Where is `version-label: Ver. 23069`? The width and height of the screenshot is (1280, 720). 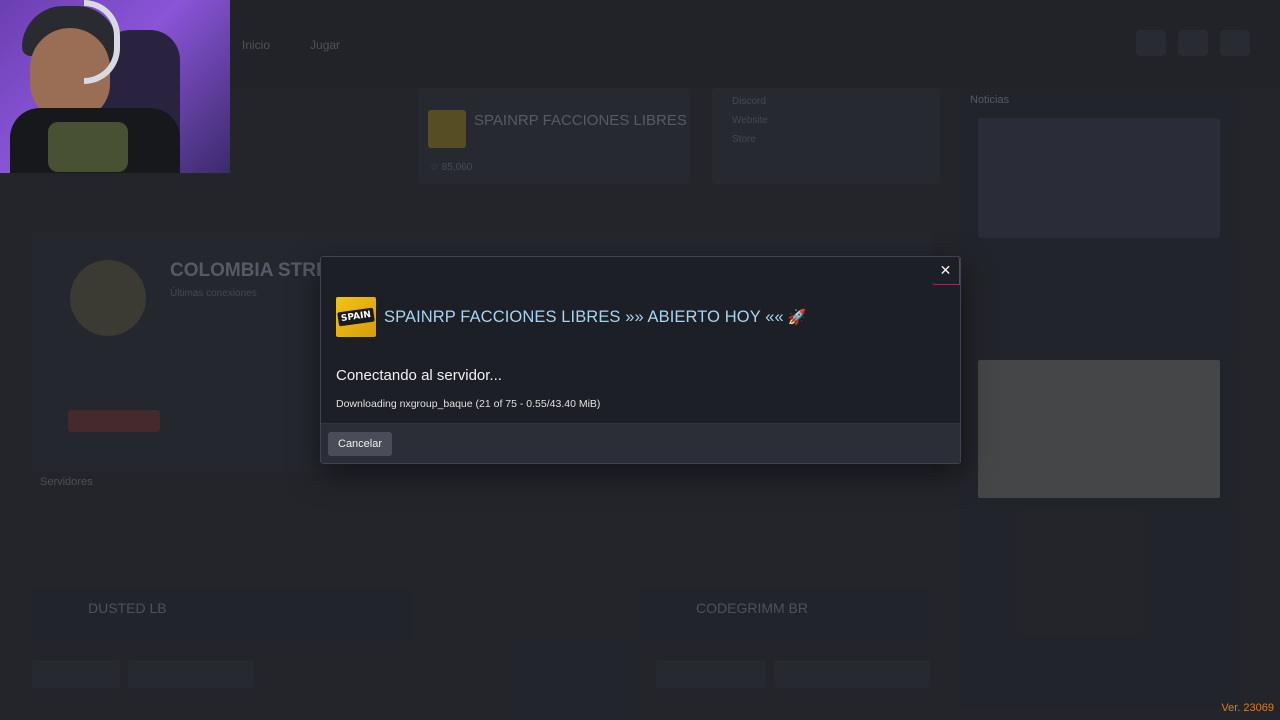
version-label: Ver. 23069 is located at coordinates (1247, 708).